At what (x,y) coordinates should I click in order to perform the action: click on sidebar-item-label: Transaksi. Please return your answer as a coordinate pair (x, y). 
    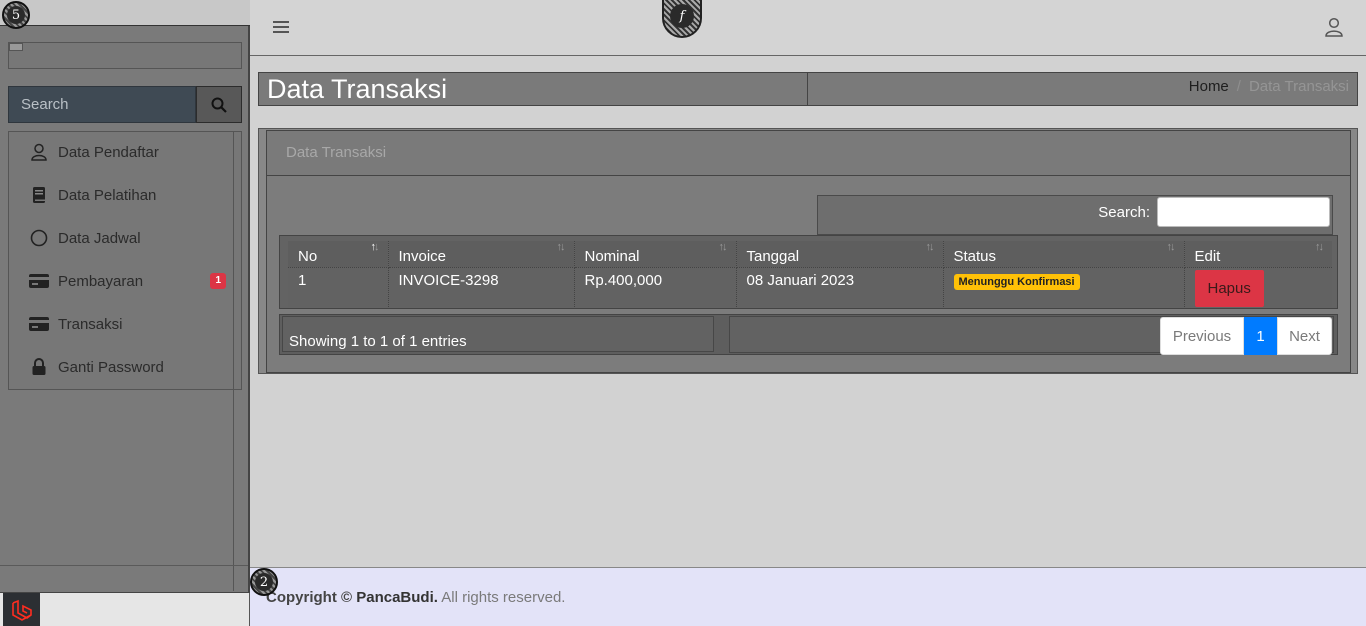
    Looking at the image, I should click on (90, 324).